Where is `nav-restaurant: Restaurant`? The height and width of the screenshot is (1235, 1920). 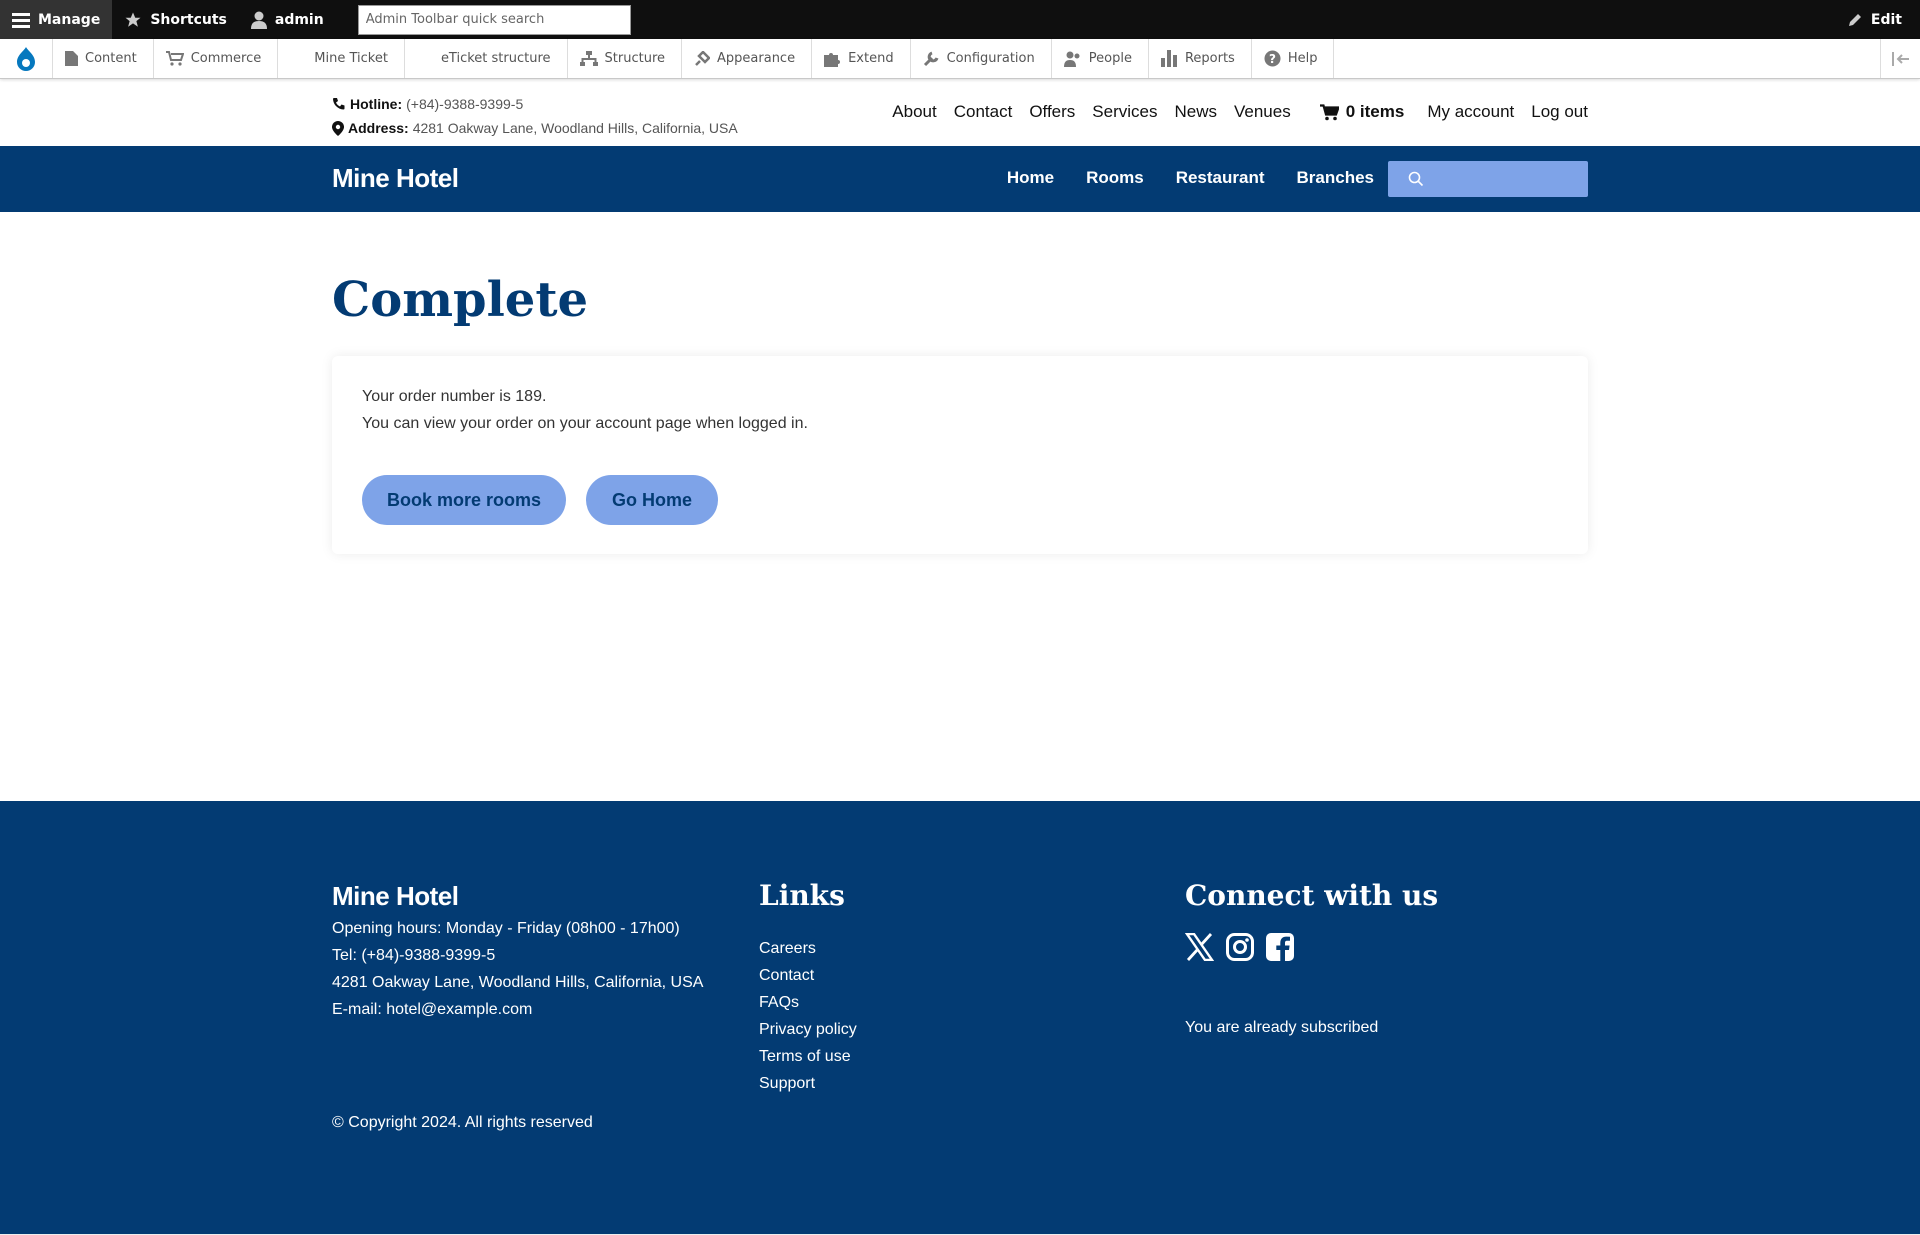 nav-restaurant: Restaurant is located at coordinates (1220, 178).